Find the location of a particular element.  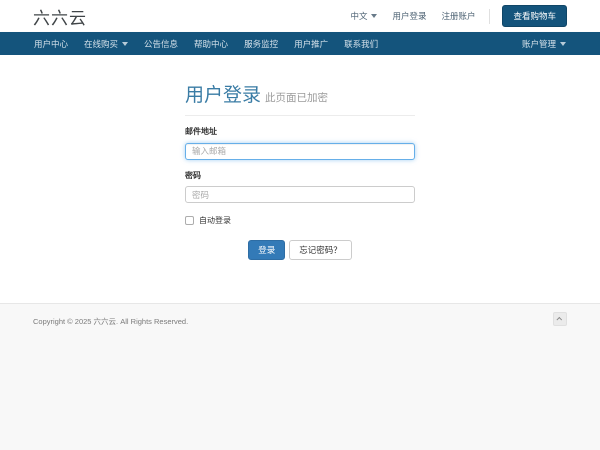

nav-right: 账户管理 is located at coordinates (544, 43).